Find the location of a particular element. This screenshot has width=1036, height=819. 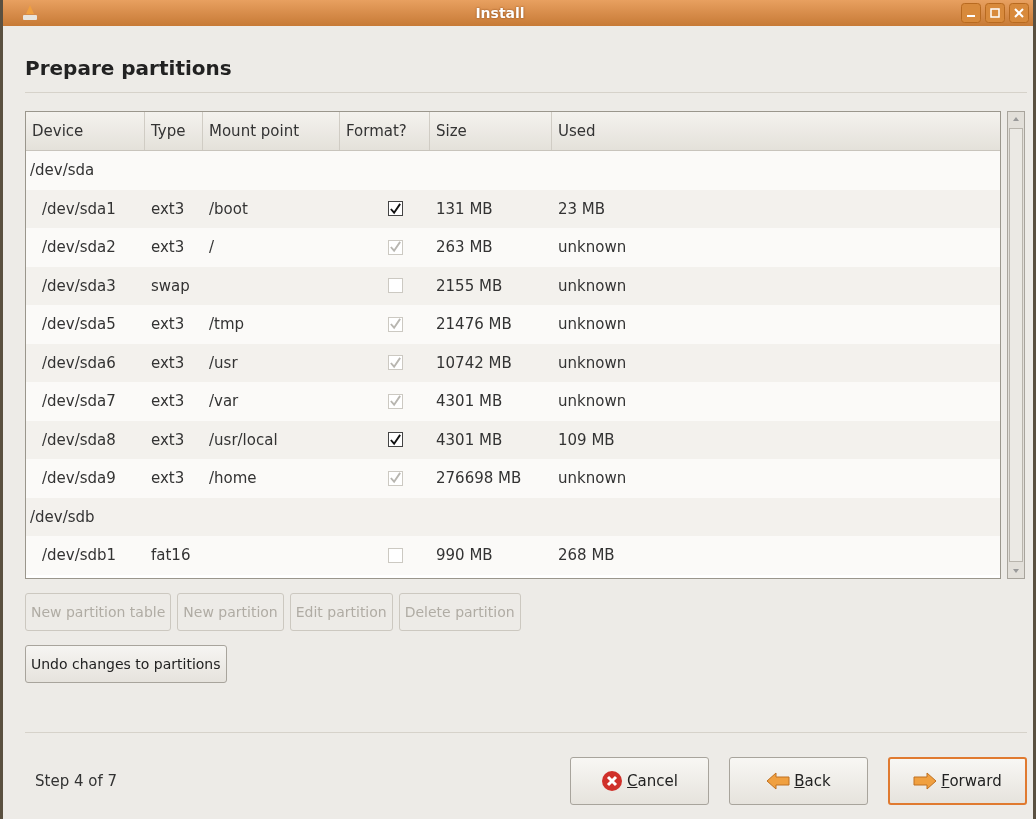

mount-cell: /boot is located at coordinates (228, 208).